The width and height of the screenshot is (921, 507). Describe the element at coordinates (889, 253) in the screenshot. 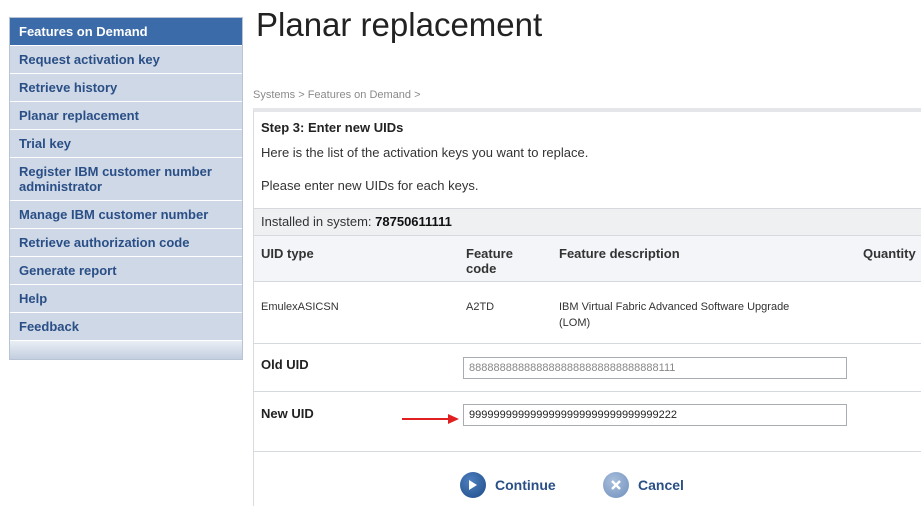

I see `header-quantity: Quantity` at that location.